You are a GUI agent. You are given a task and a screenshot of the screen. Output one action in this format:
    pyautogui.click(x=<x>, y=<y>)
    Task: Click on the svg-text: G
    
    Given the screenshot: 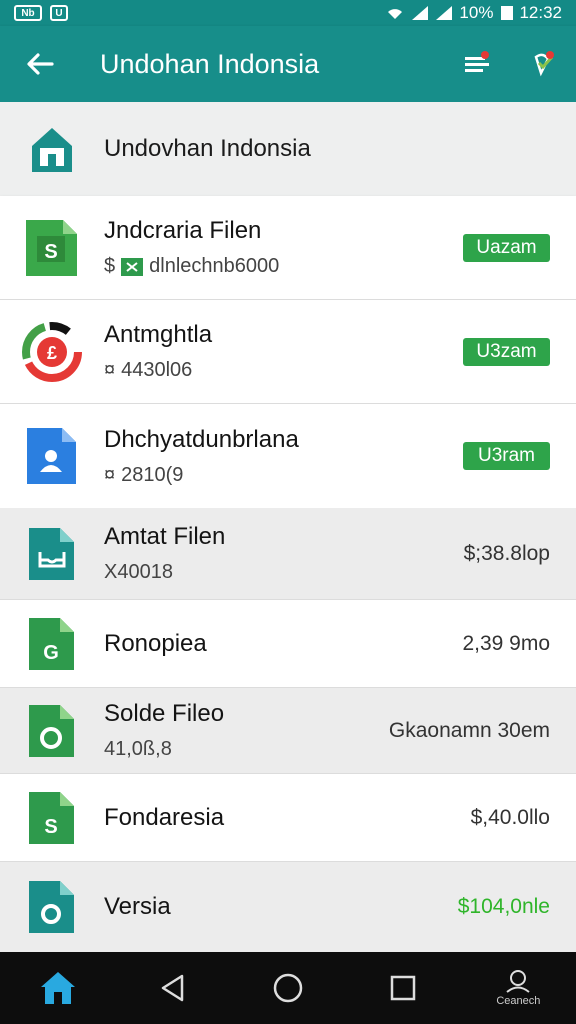 What is the action you would take?
    pyautogui.click(x=51, y=653)
    